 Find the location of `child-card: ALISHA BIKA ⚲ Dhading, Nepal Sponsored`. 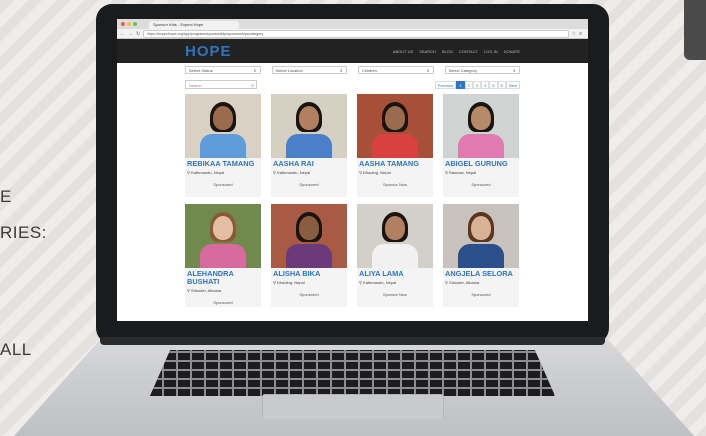

child-card: ALISHA BIKA ⚲ Dhading, Nepal Sponsored is located at coordinates (309, 255).